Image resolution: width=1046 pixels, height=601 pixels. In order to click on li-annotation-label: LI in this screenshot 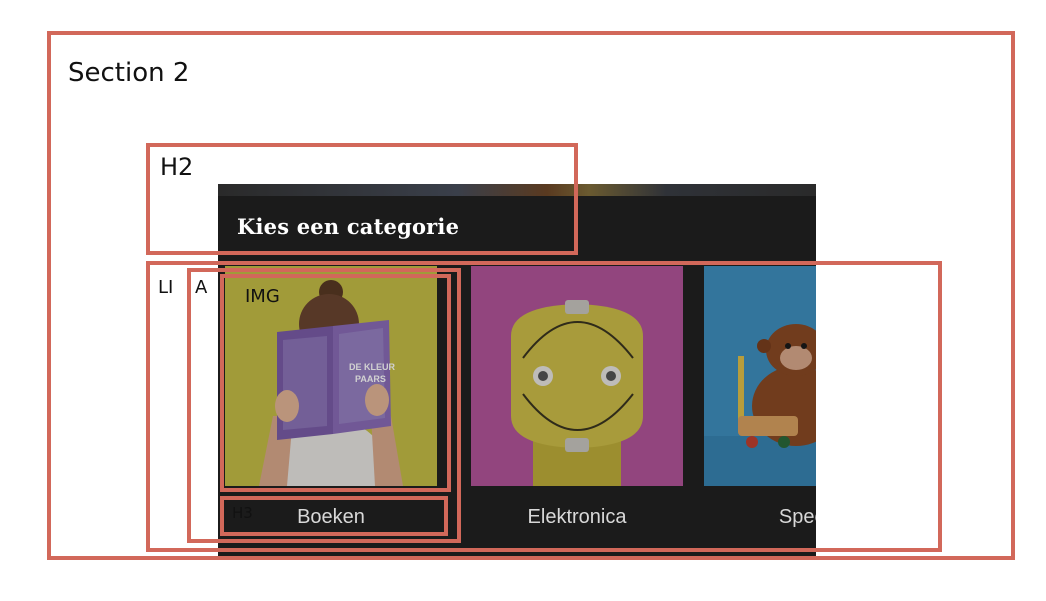, I will do `click(166, 287)`.